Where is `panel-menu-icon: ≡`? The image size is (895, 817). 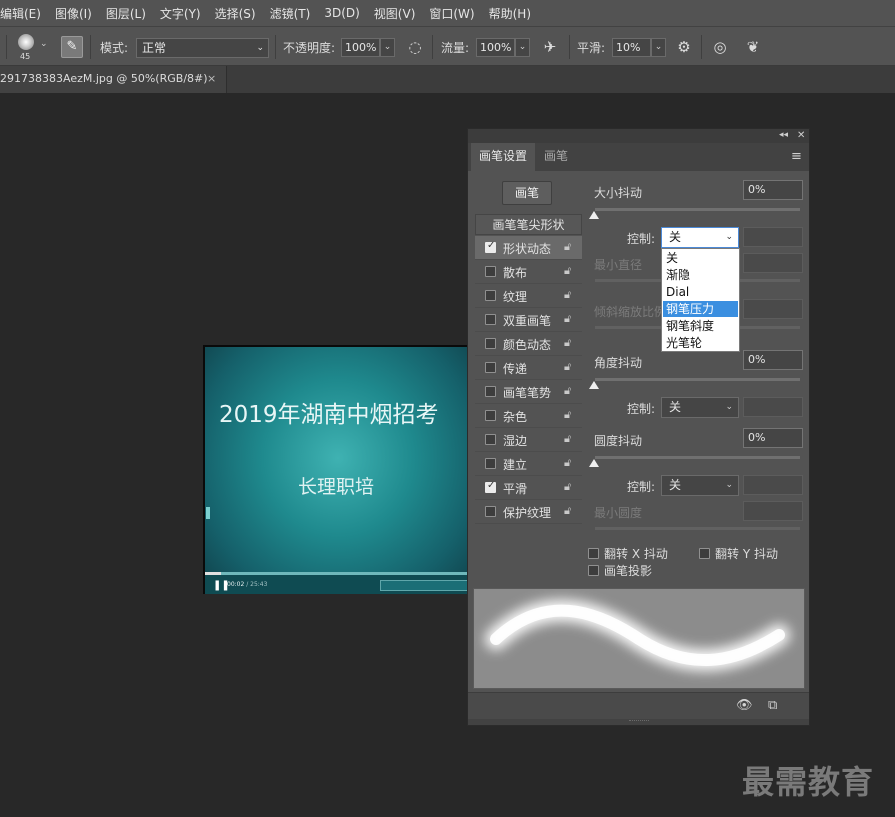 panel-menu-icon: ≡ is located at coordinates (796, 156).